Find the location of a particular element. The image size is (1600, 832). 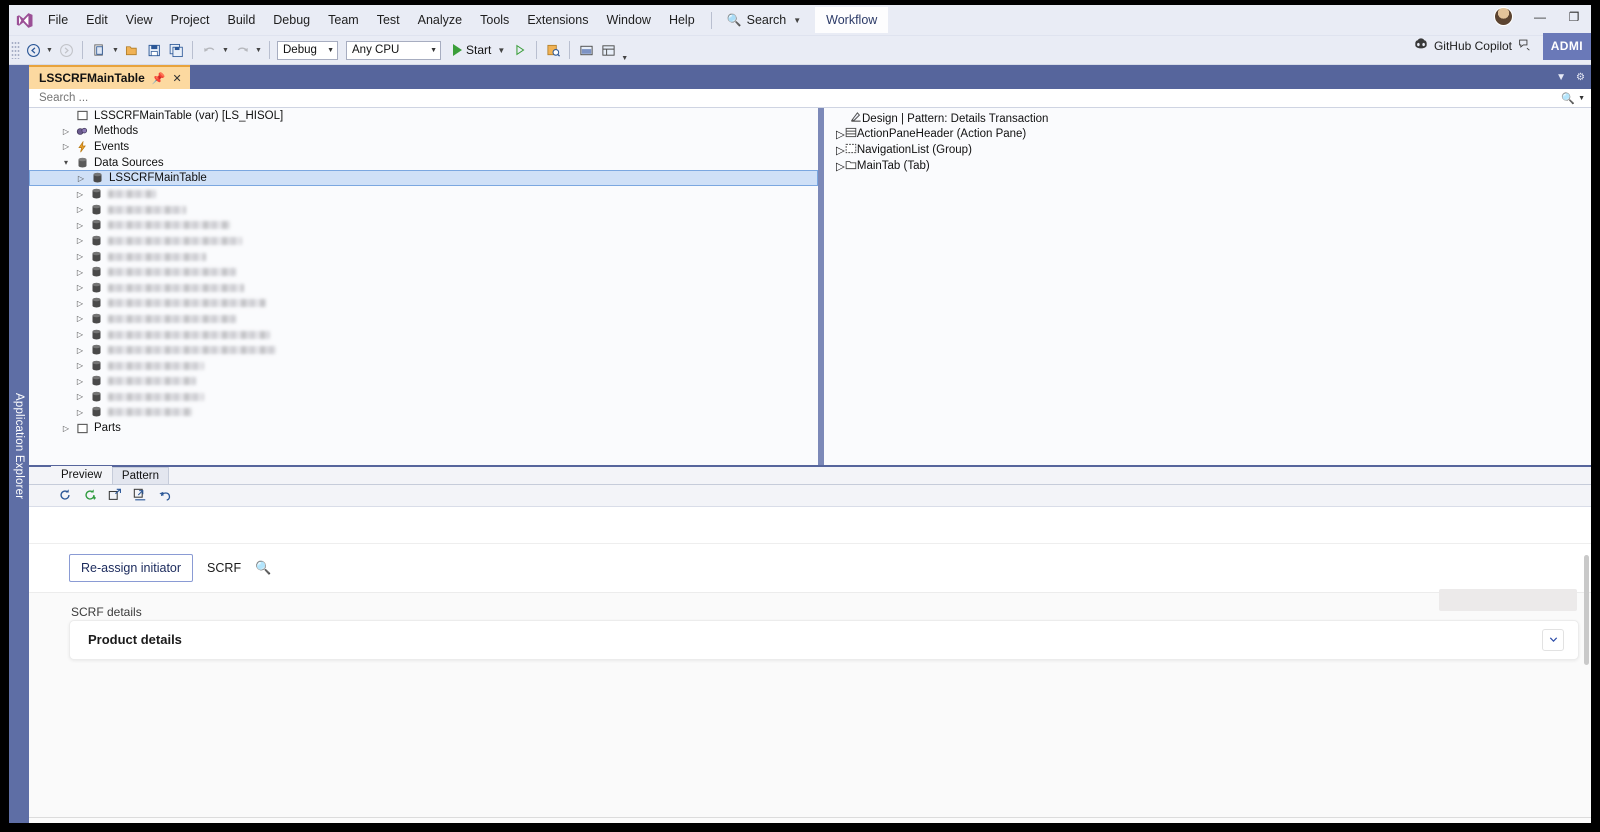

toolbar-grip is located at coordinates (15, 50).